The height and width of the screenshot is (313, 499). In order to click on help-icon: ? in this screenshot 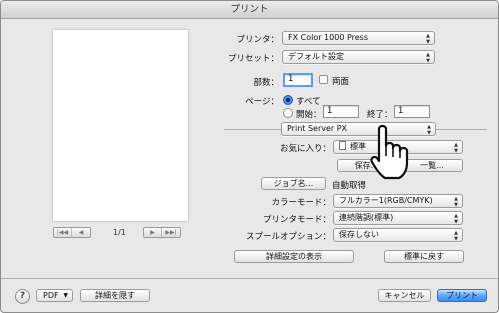, I will do `click(22, 296)`.